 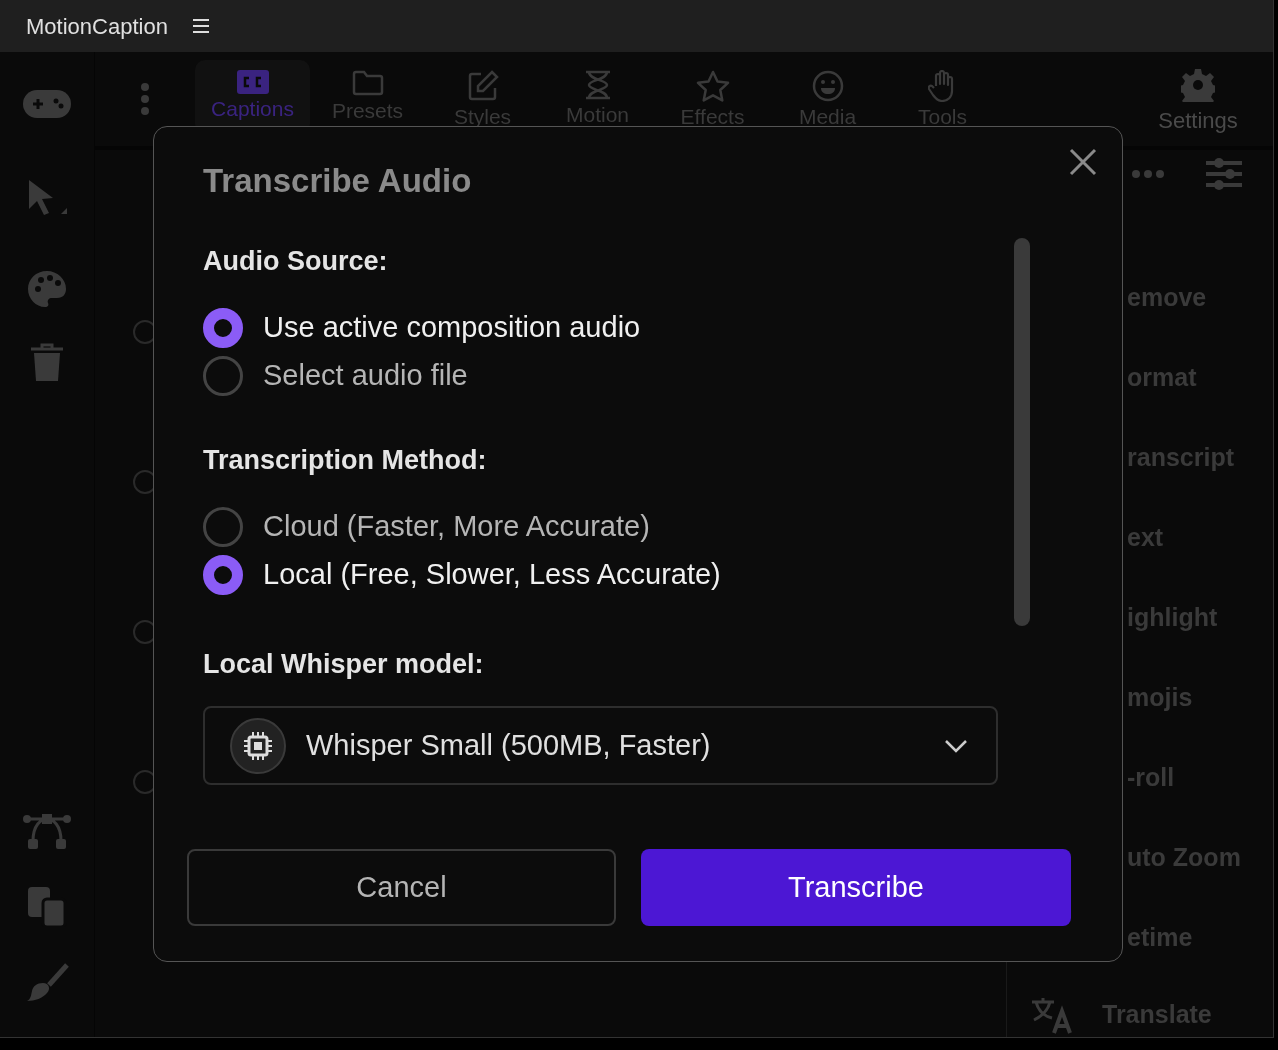 I want to click on brush-icon, so click(x=47, y=983).